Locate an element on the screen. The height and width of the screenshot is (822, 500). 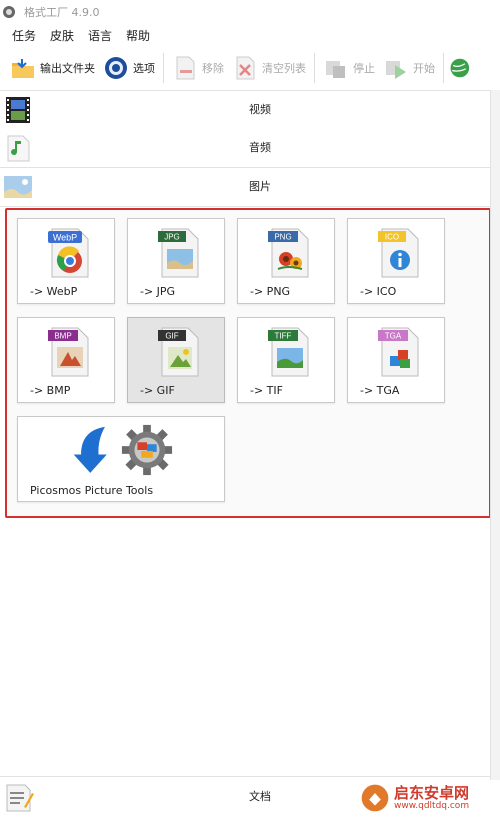
options-button: 选项 is located at coordinates (129, 68).